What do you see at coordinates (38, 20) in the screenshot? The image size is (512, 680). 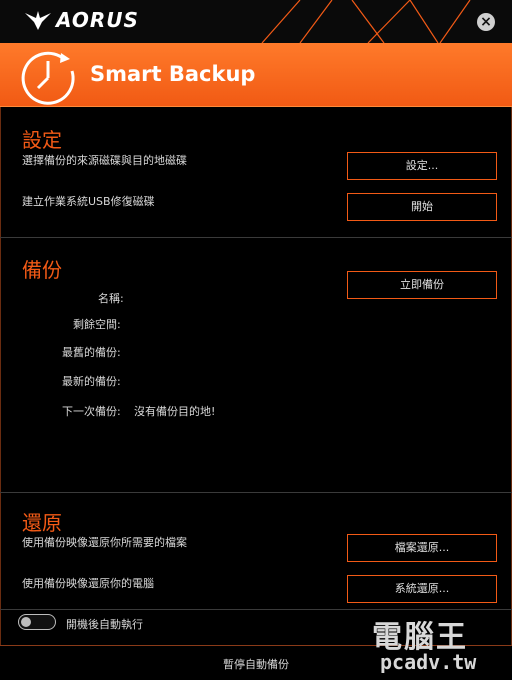 I see `eagle-icon` at bounding box center [38, 20].